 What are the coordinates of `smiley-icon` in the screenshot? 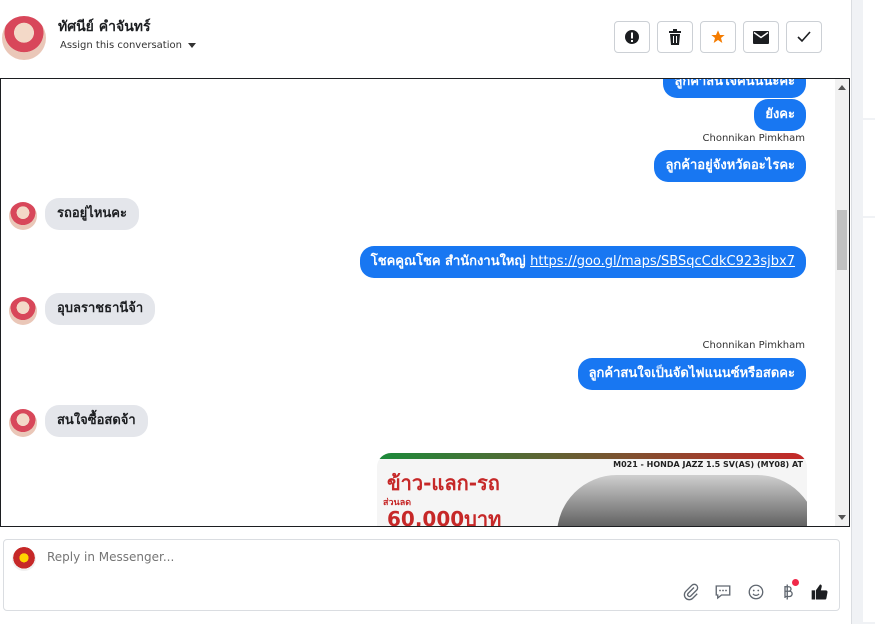 It's located at (756, 592).